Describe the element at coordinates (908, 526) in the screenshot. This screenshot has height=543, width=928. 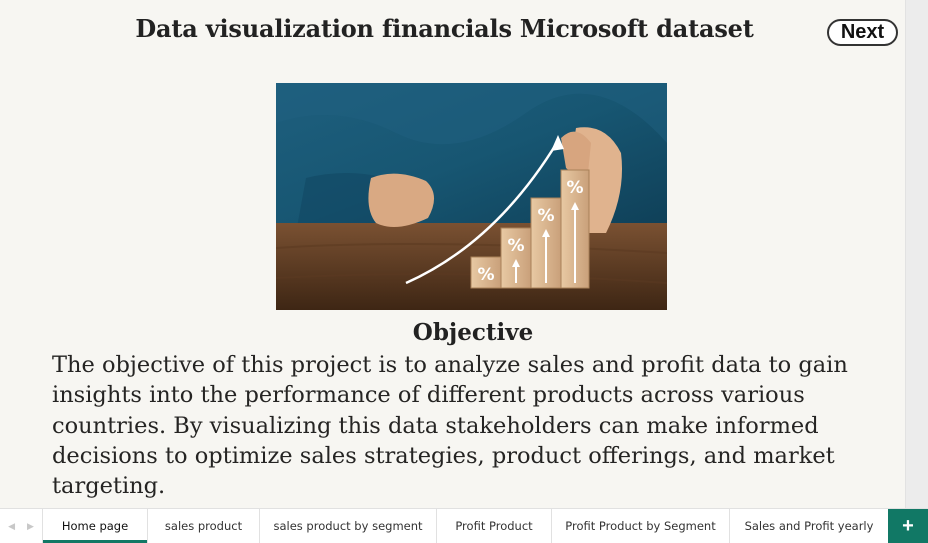
I see `add-page-button: +` at that location.